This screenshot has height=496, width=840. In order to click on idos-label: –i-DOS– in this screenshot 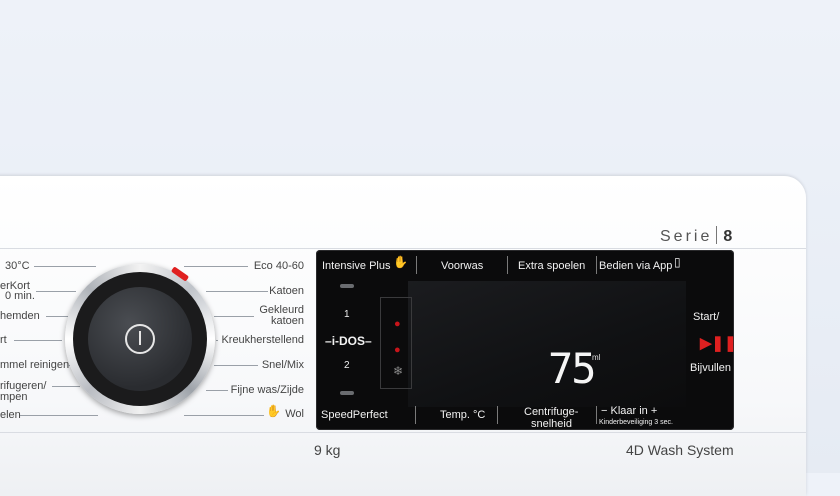, I will do `click(348, 341)`.